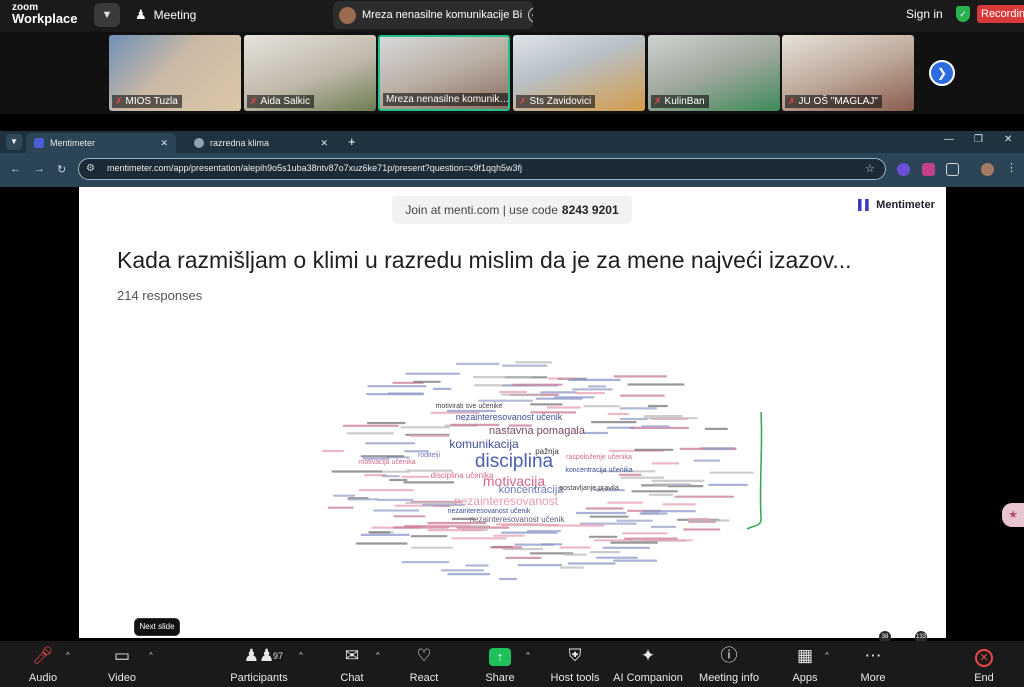  What do you see at coordinates (61, 169) in the screenshot?
I see `reload-icon: ↻` at bounding box center [61, 169].